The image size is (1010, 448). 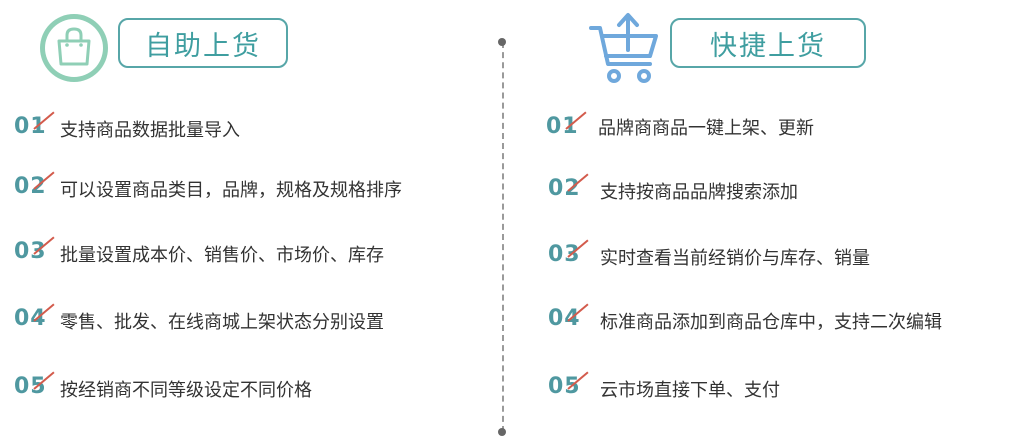 I want to click on quick-listing-title: 快捷上货, so click(x=768, y=43).